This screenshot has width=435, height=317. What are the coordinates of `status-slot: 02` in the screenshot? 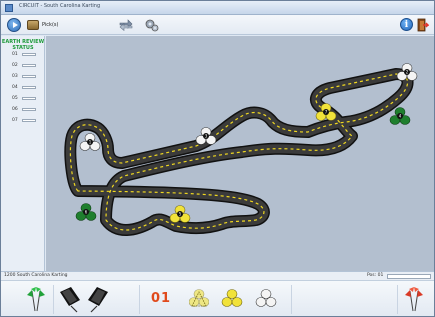 It's located at (26, 65).